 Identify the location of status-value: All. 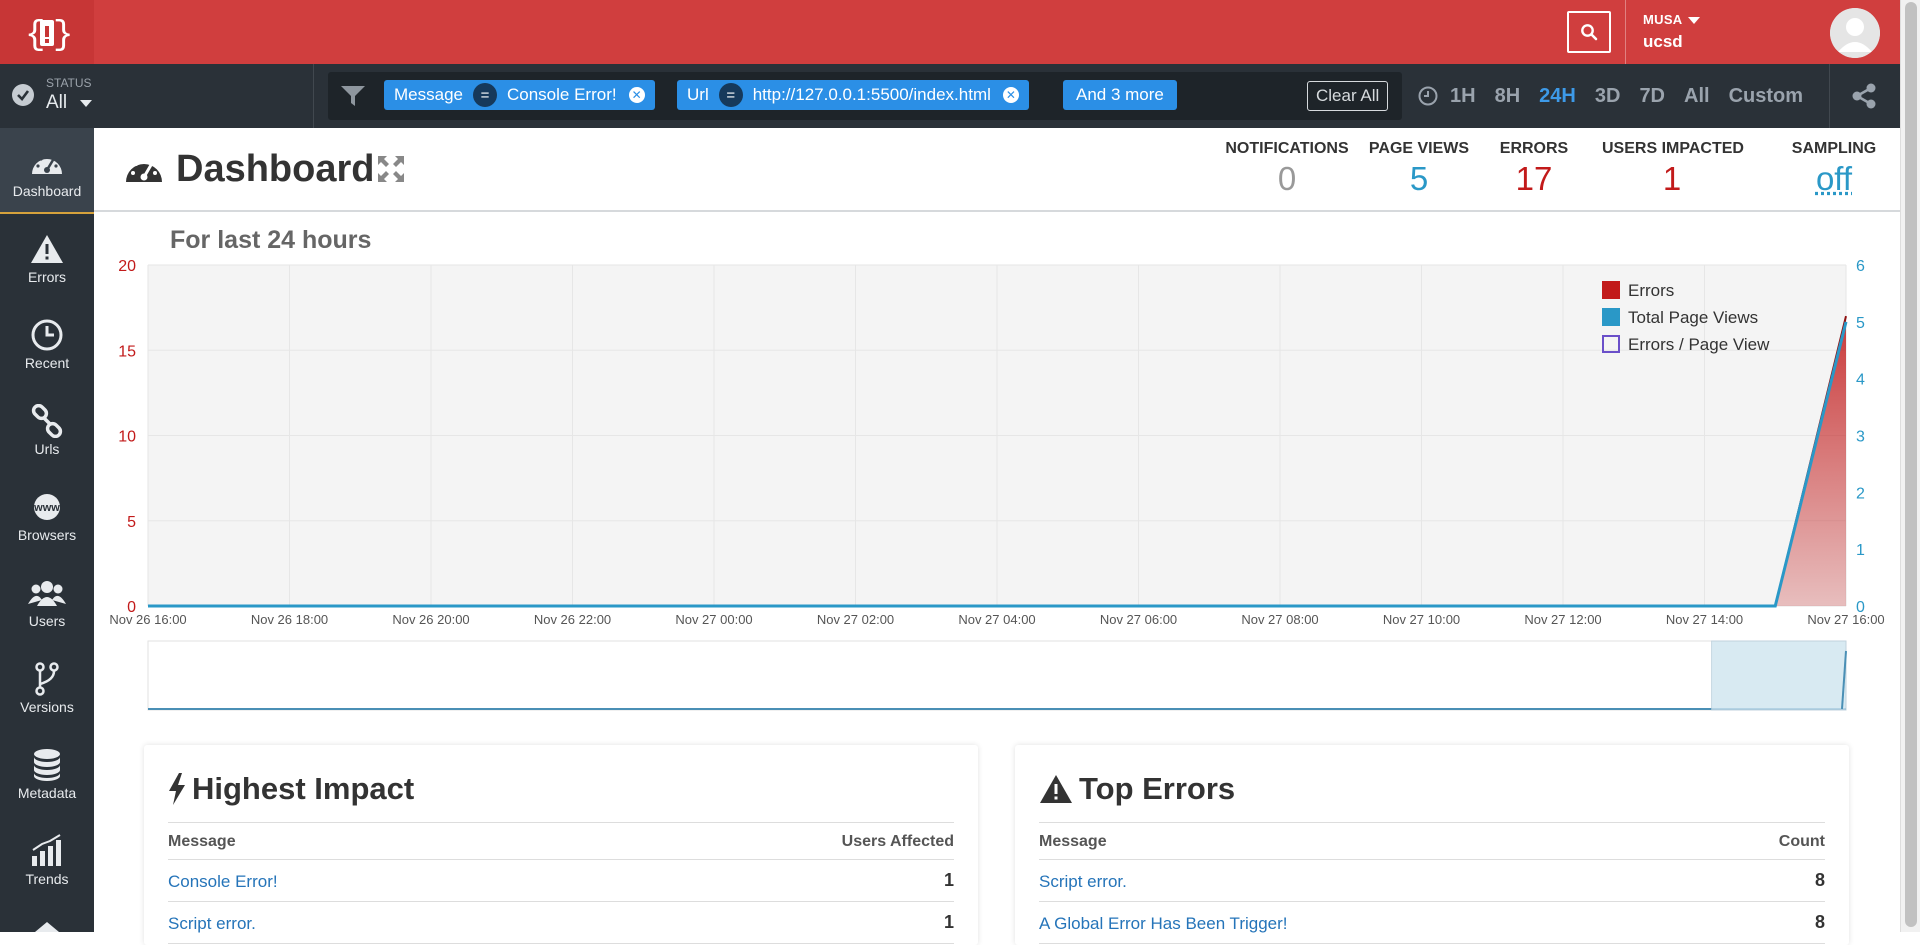
(57, 102).